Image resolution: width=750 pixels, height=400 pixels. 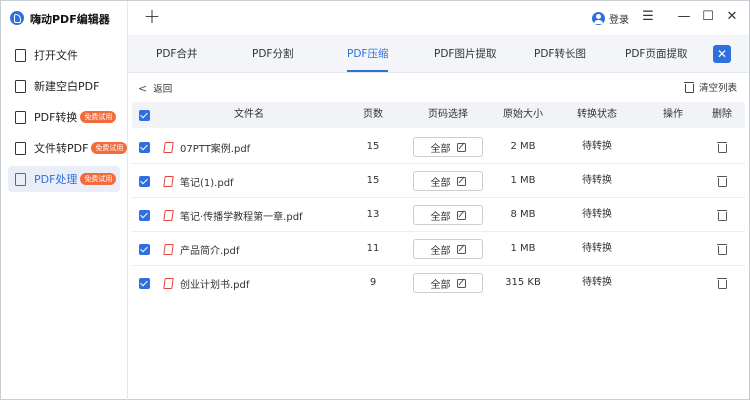 I want to click on menu-icon: ☰, so click(x=648, y=17).